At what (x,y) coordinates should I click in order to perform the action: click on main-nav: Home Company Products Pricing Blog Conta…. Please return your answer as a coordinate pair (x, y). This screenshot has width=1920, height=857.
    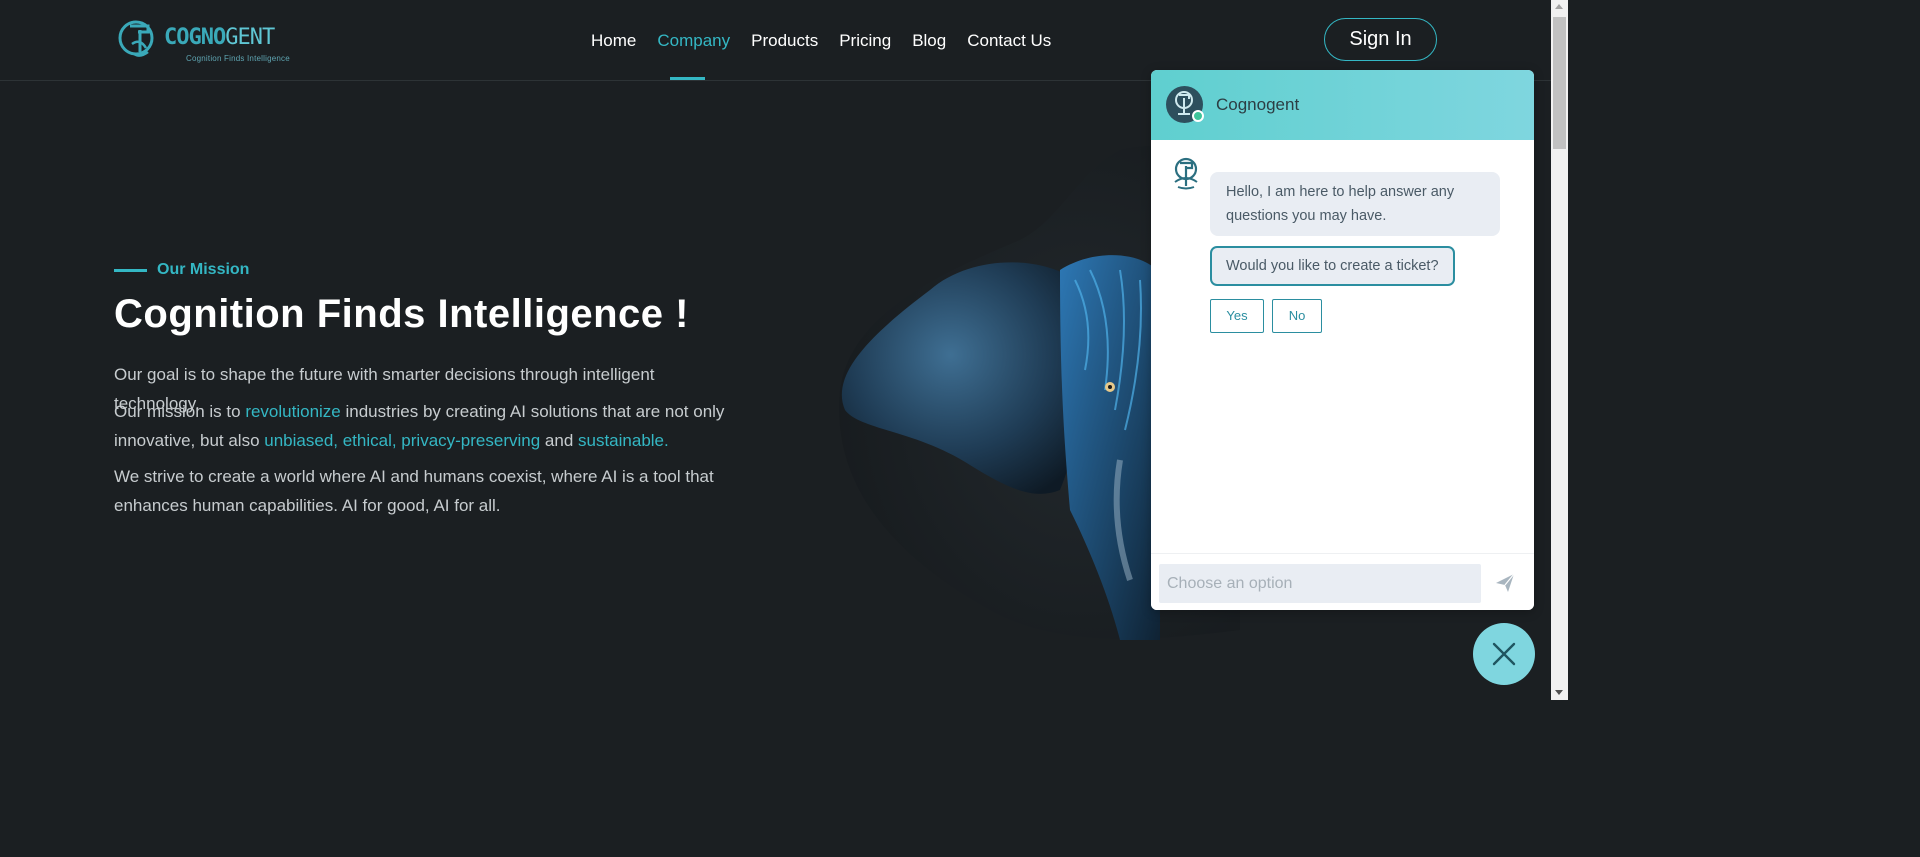
    Looking at the image, I should click on (831, 41).